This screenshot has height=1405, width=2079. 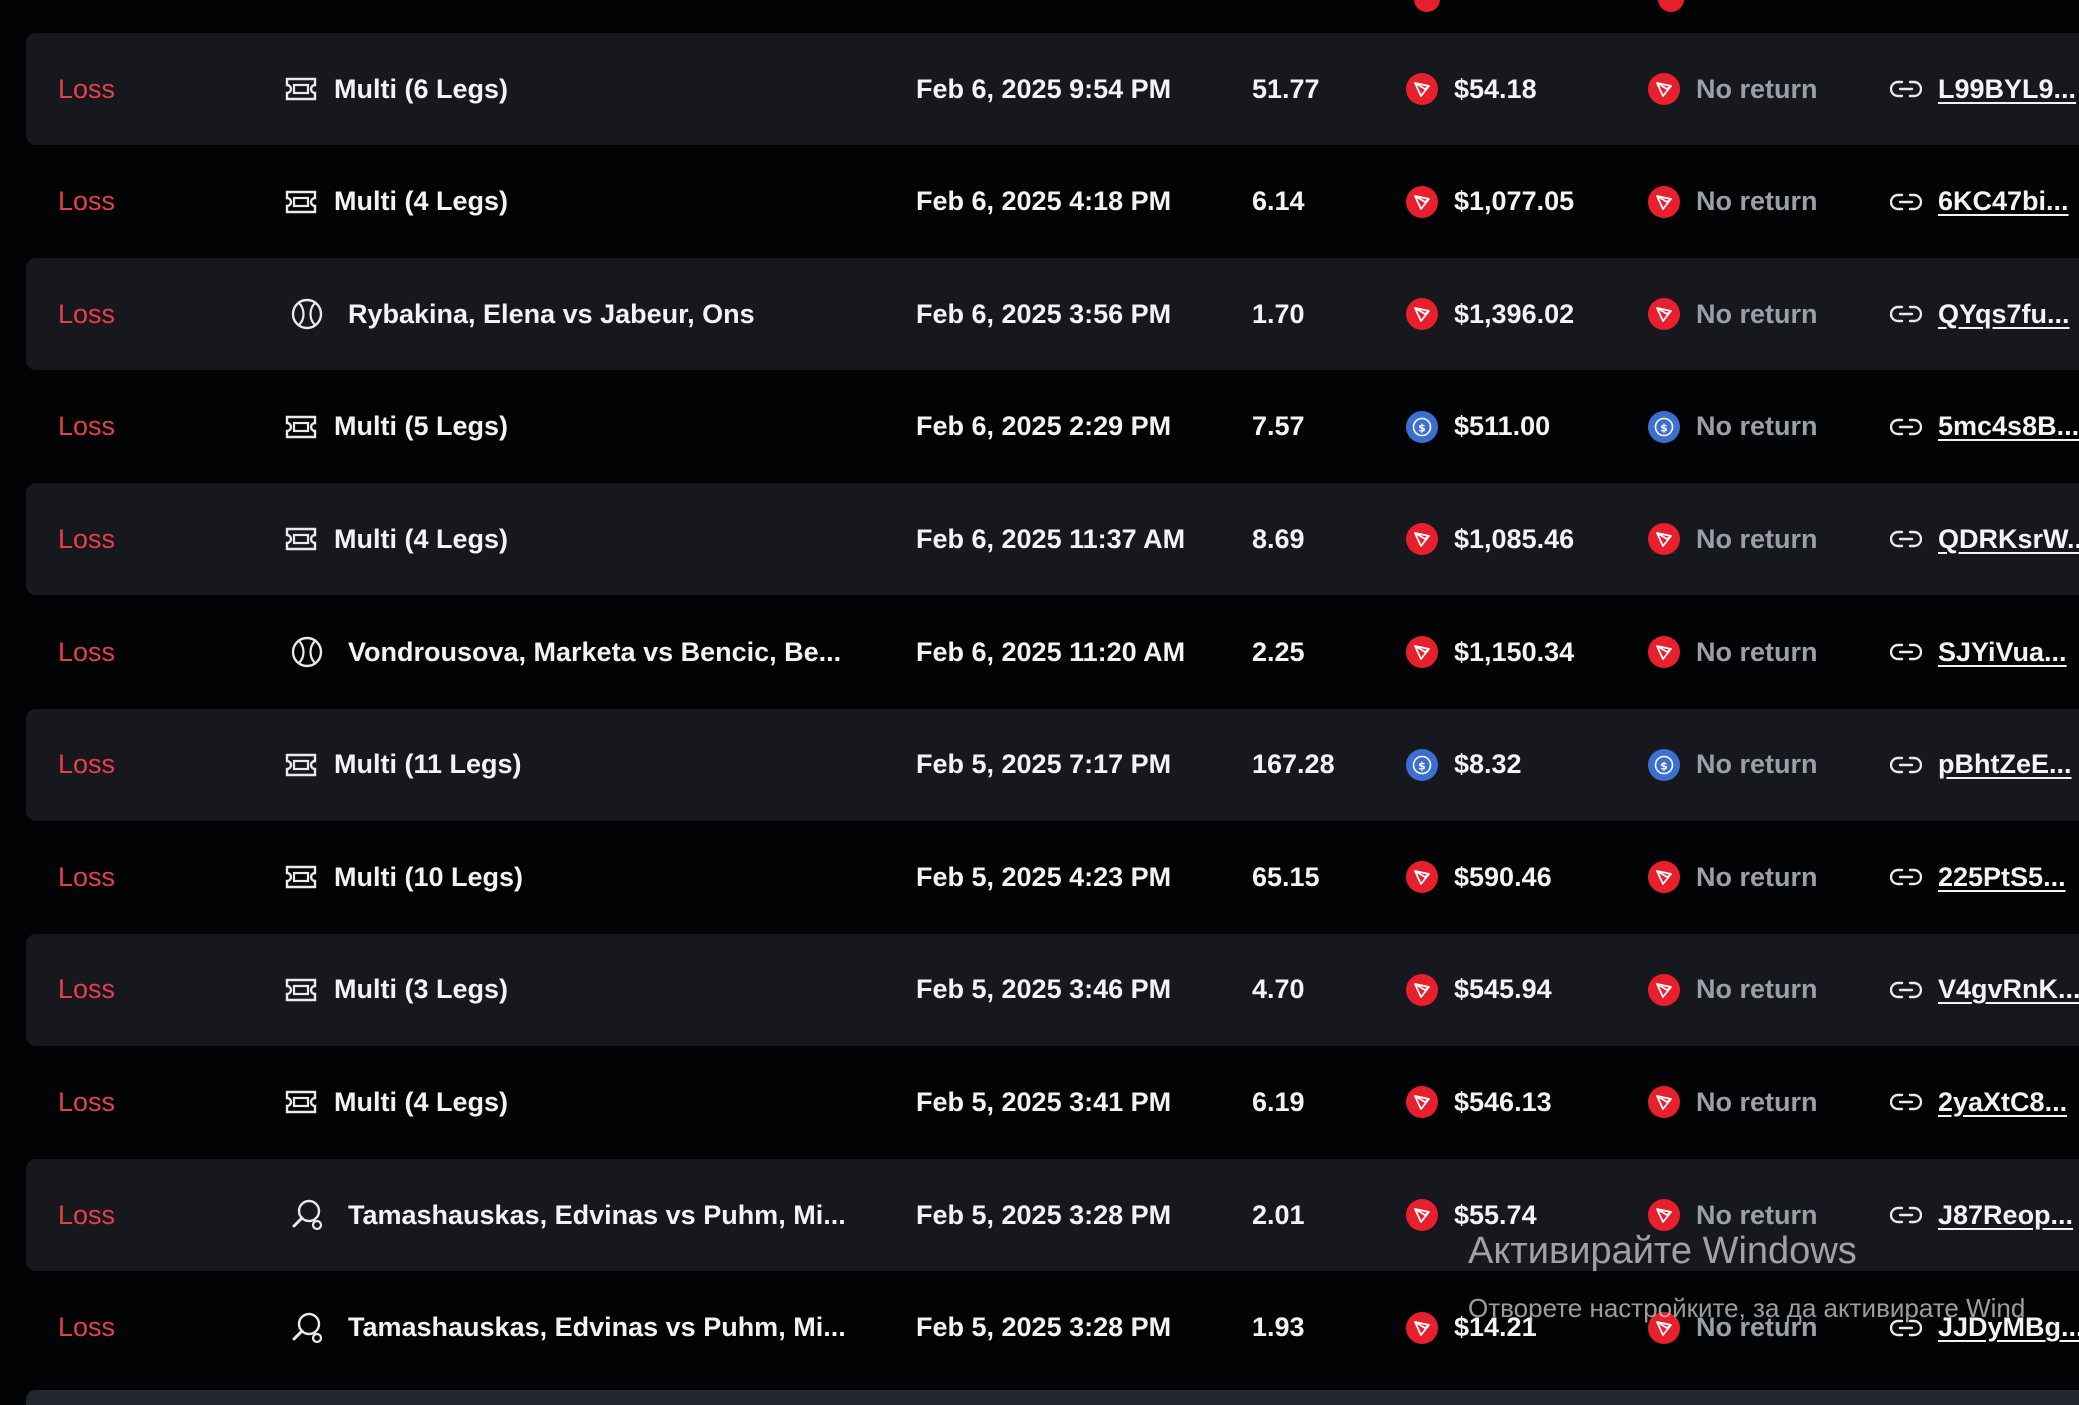 What do you see at coordinates (1278, 989) in the screenshot?
I see `bet-odds: 4.70` at bounding box center [1278, 989].